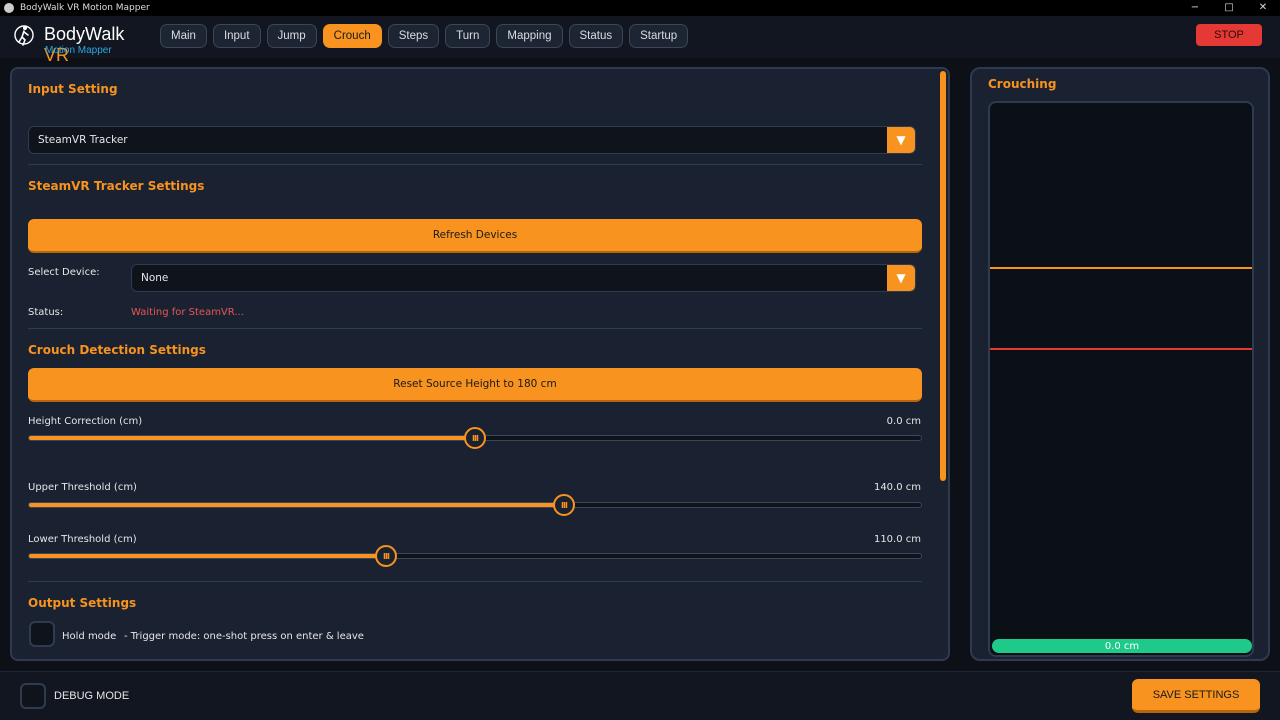 This screenshot has height=720, width=1280. I want to click on tab-main: Main, so click(183, 36).